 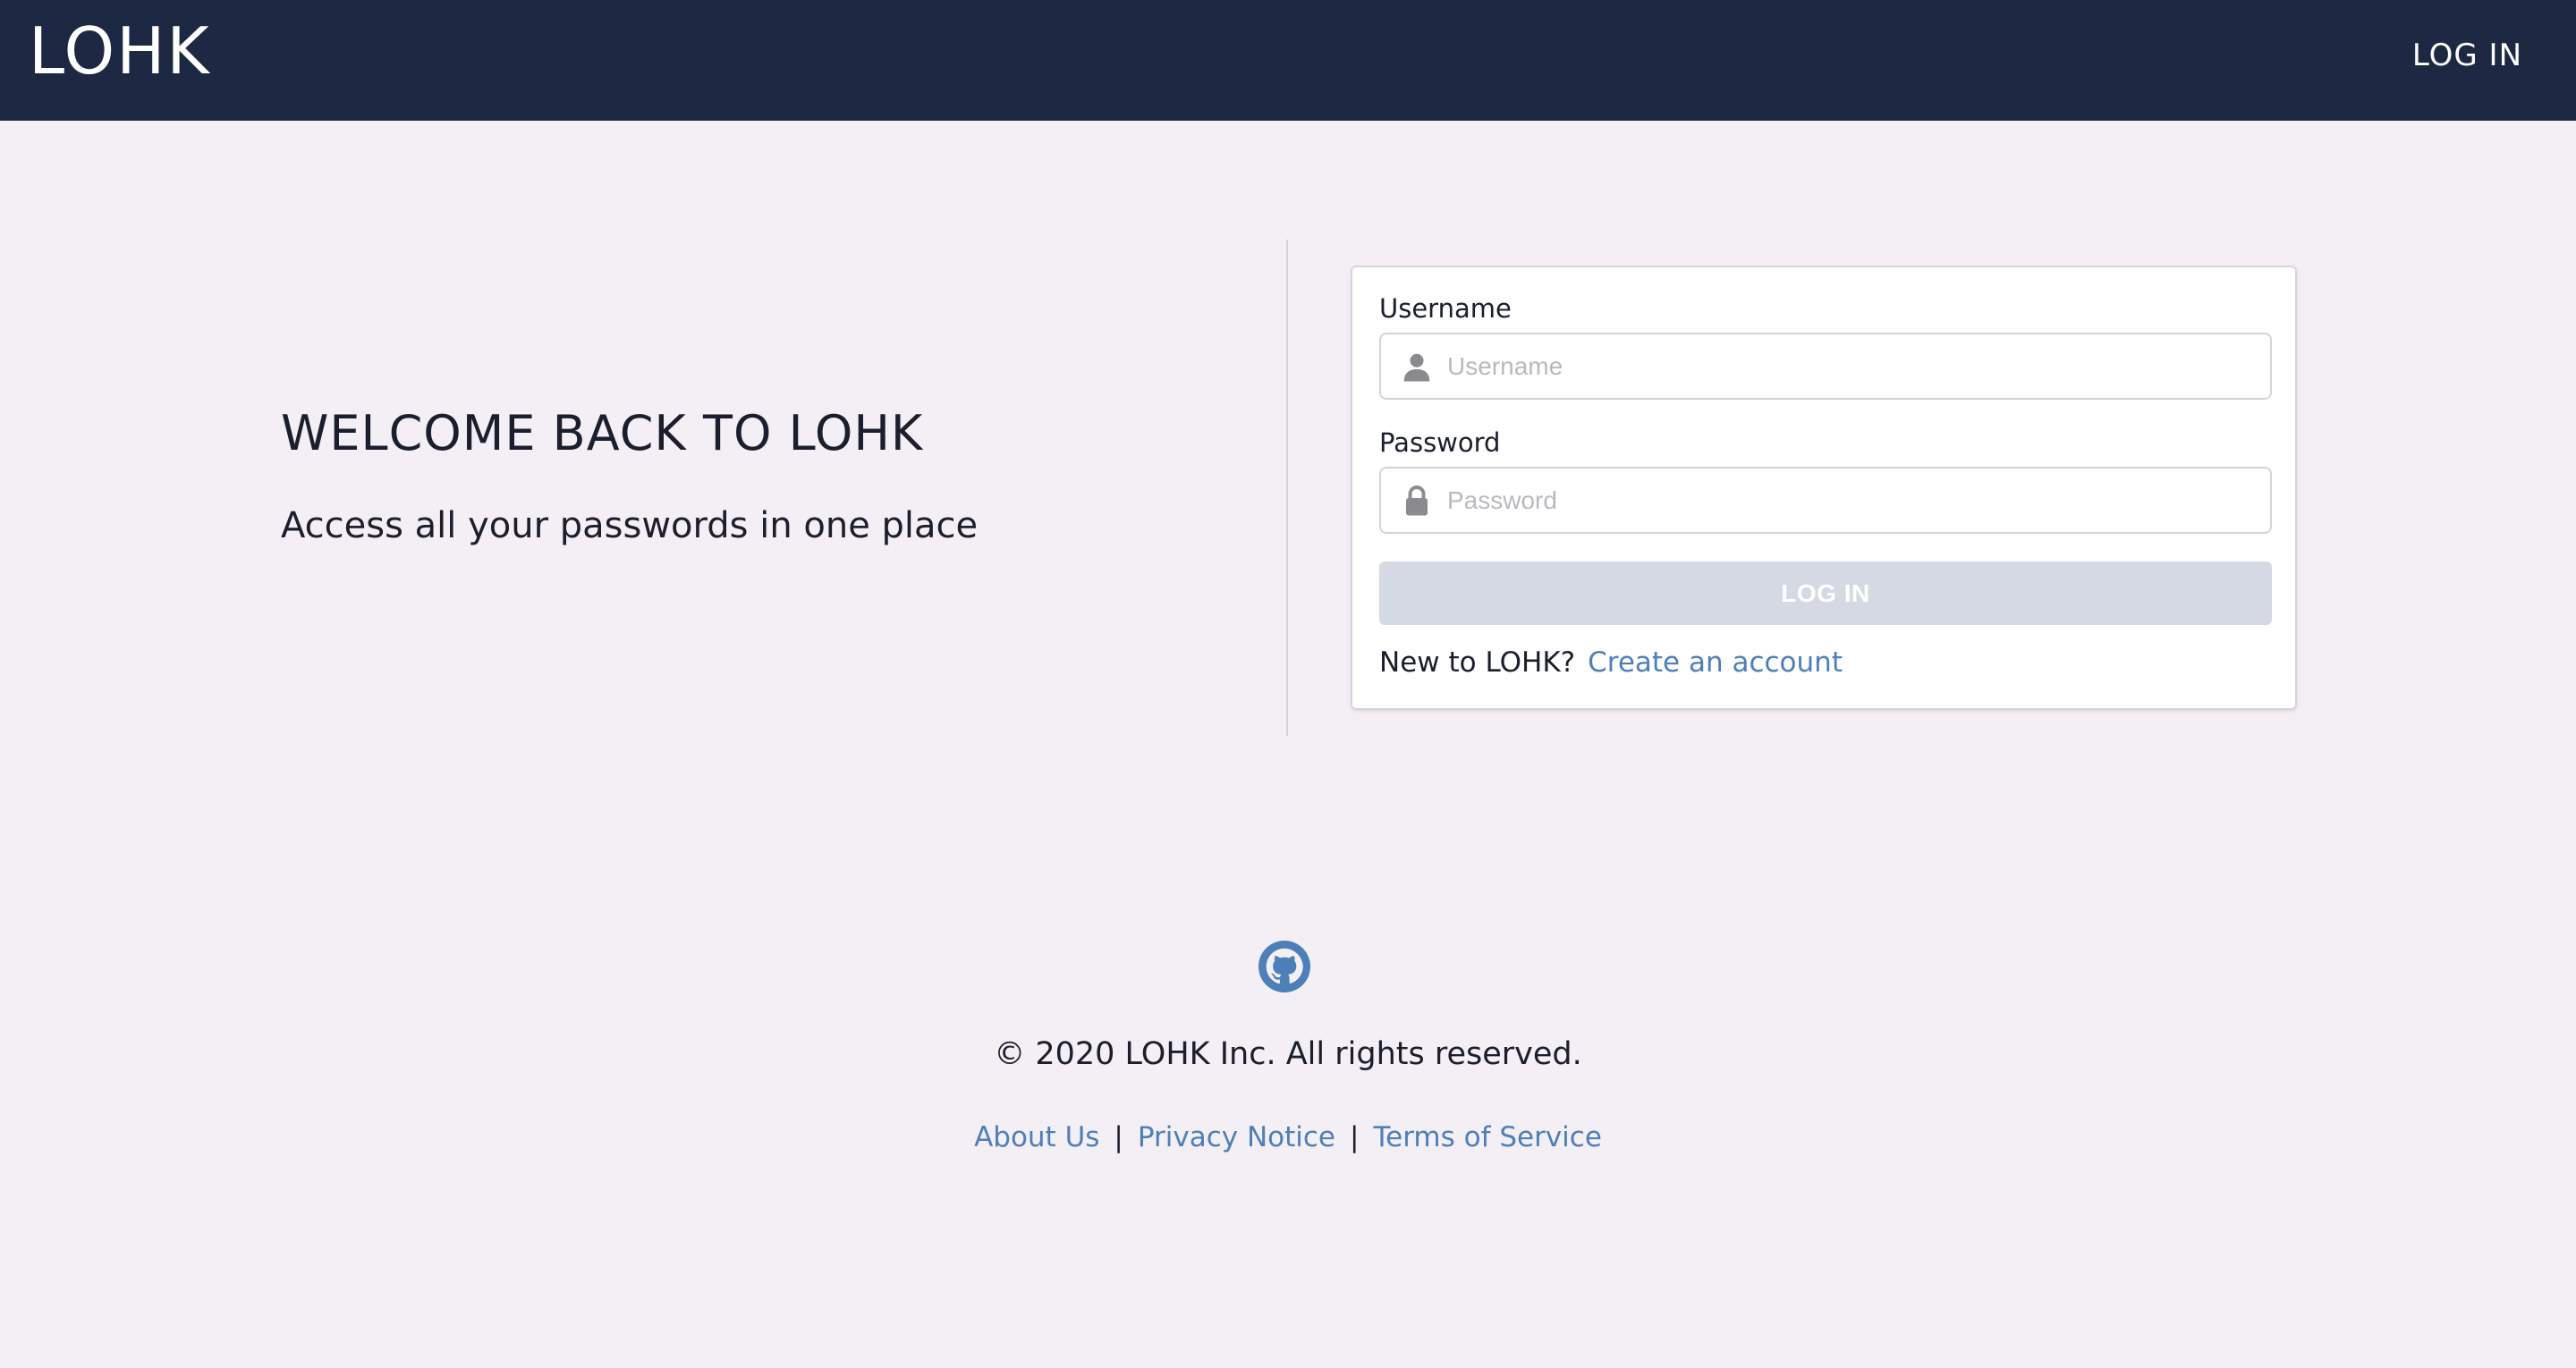 What do you see at coordinates (1849, 366) in the screenshot?
I see `username-input` at bounding box center [1849, 366].